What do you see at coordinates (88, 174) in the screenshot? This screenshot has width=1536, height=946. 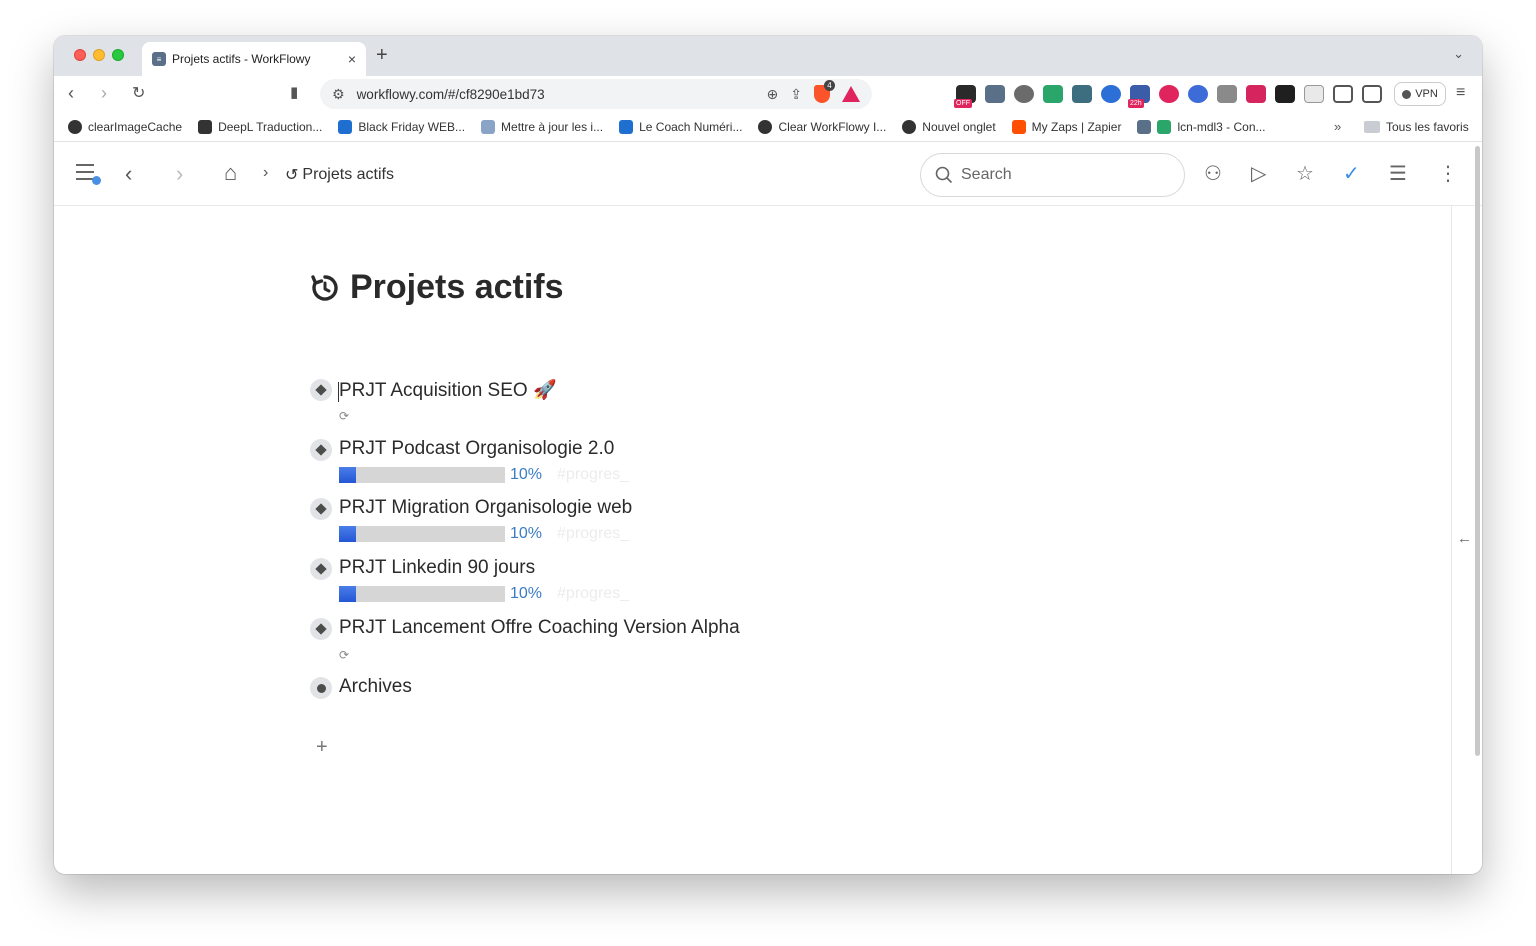 I see `sidebar-menu-button` at bounding box center [88, 174].